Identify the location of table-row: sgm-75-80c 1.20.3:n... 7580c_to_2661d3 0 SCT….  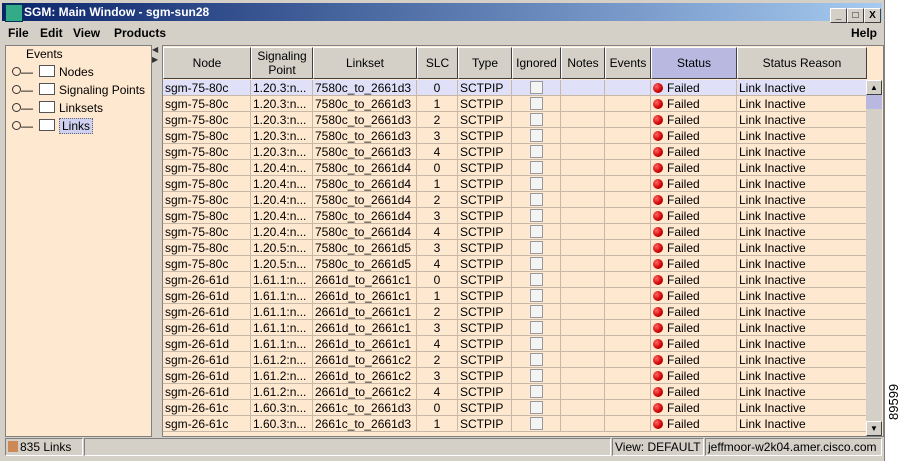
(515, 88).